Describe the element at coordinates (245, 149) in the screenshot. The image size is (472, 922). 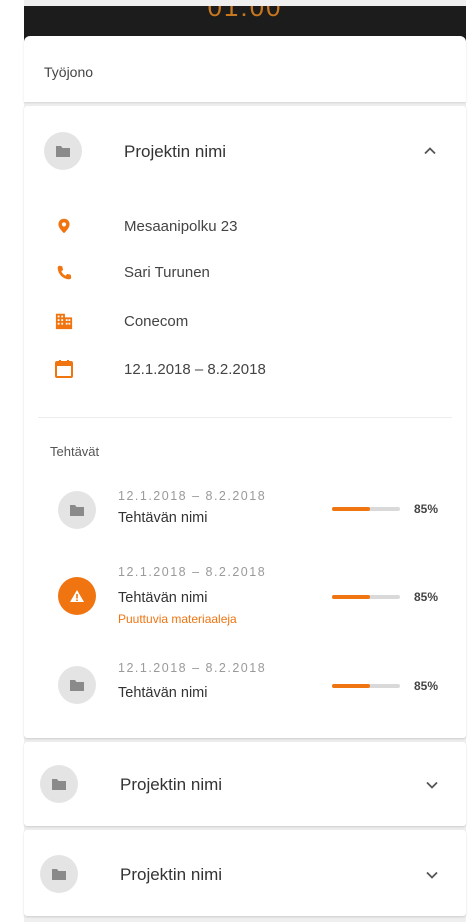
I see `project-header: Projektin nimi` at that location.